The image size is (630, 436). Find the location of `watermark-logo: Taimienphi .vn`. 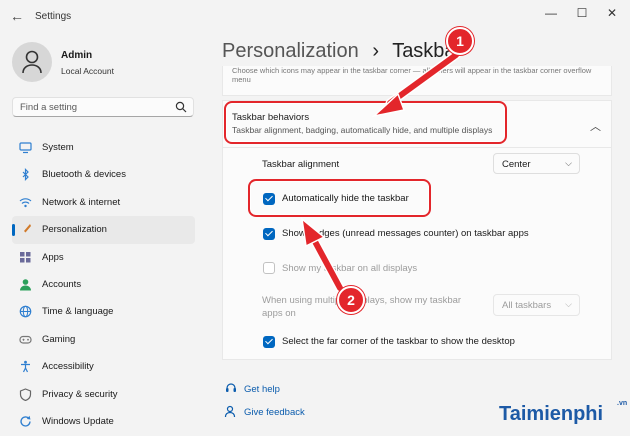

watermark-logo: Taimienphi .vn is located at coordinates (563, 413).